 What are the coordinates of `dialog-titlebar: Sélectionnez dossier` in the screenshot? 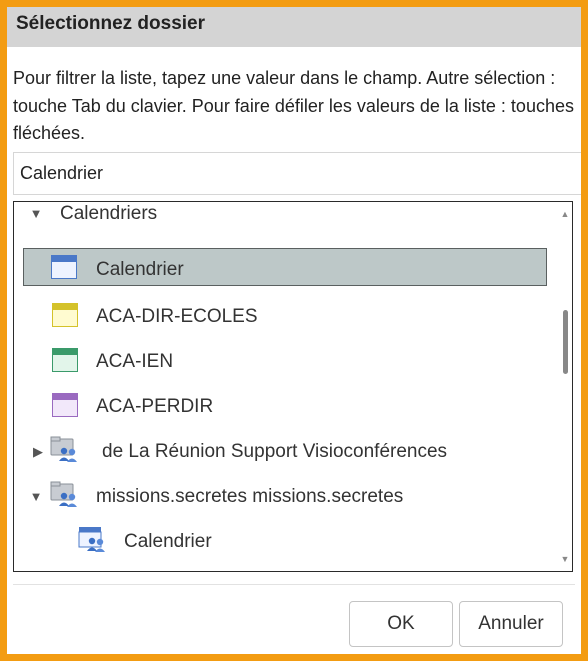 It's located at (294, 27).